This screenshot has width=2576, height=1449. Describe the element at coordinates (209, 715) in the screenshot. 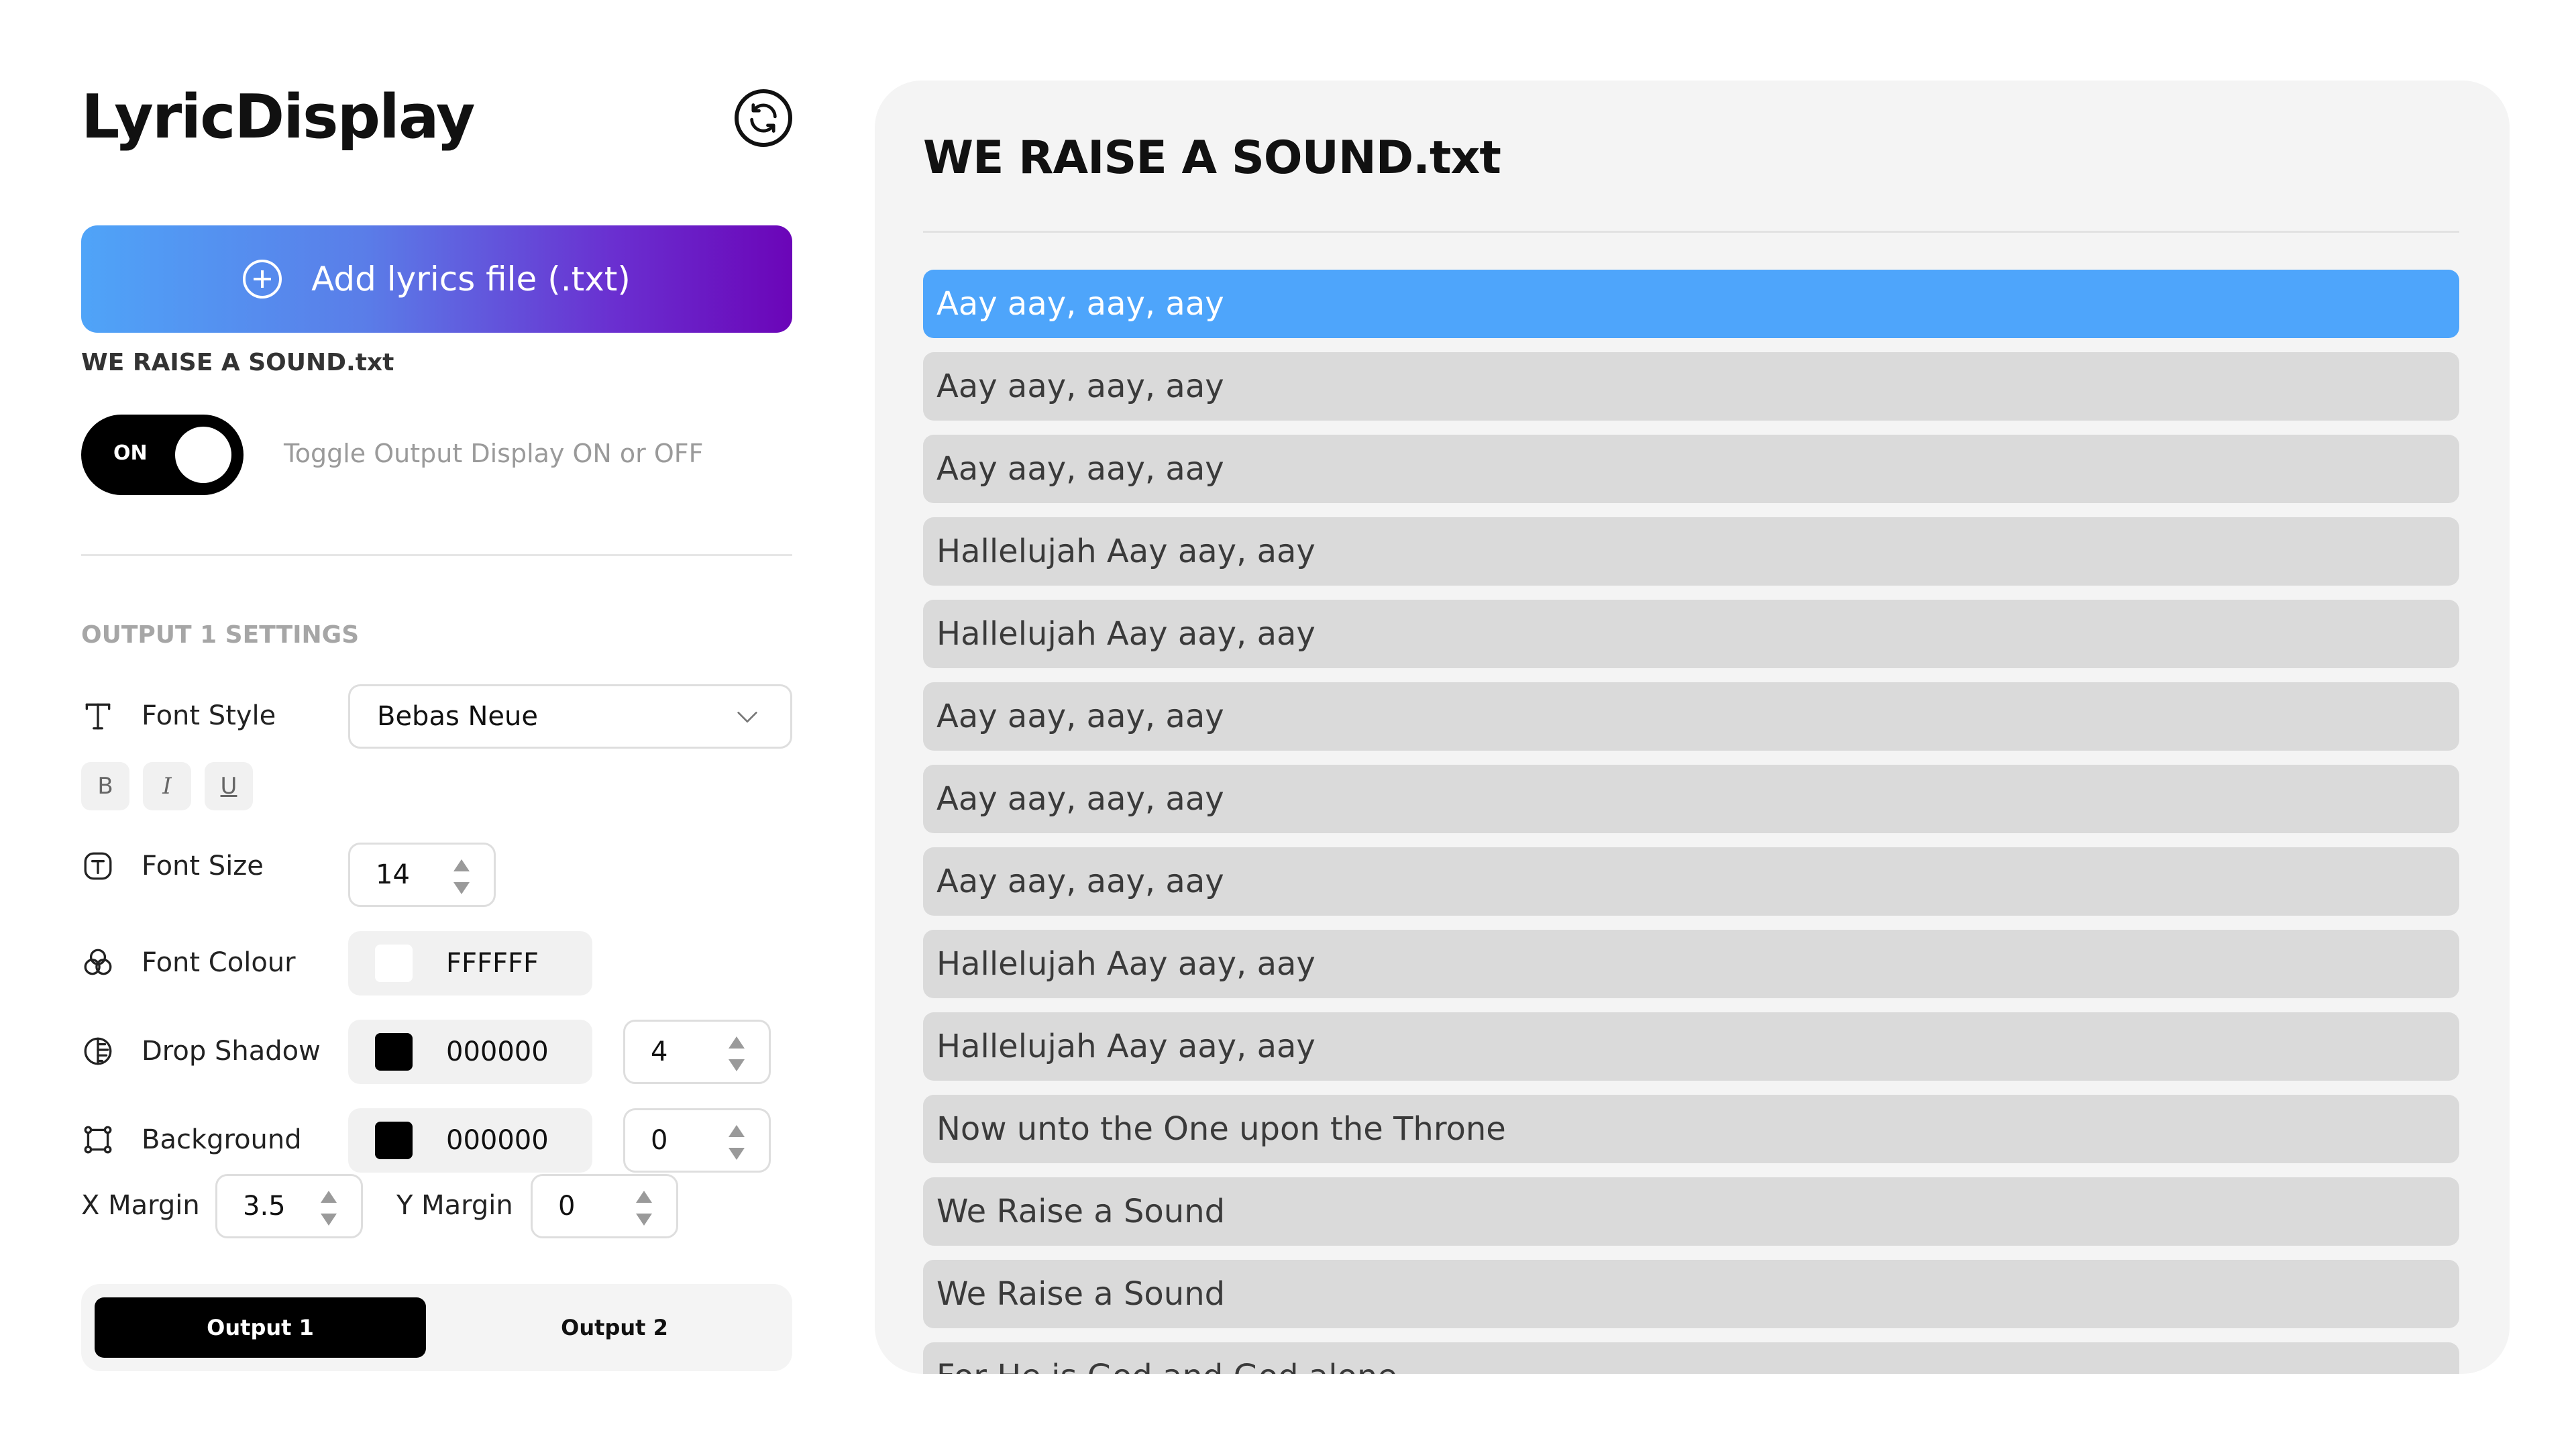

I see `font-style-label: Font Style` at that location.